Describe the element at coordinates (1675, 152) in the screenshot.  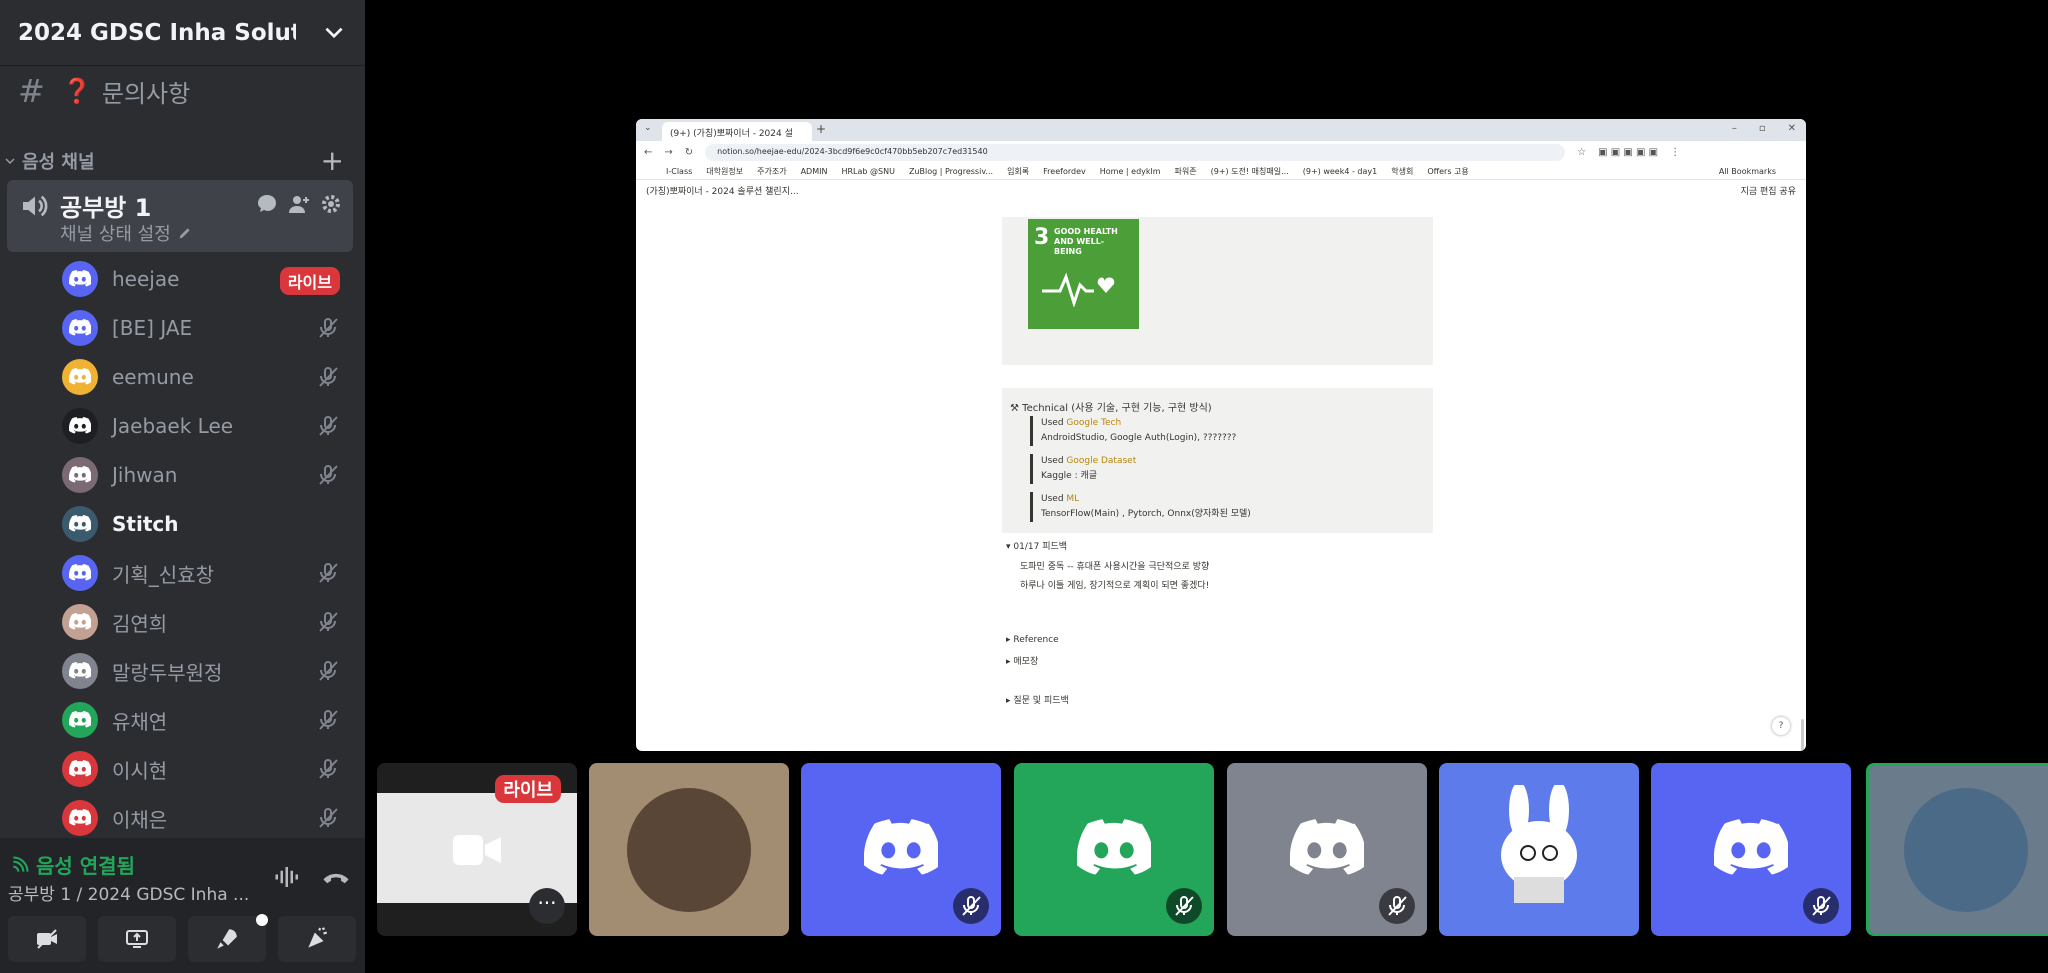
I see `menu-icon: ⋮` at that location.